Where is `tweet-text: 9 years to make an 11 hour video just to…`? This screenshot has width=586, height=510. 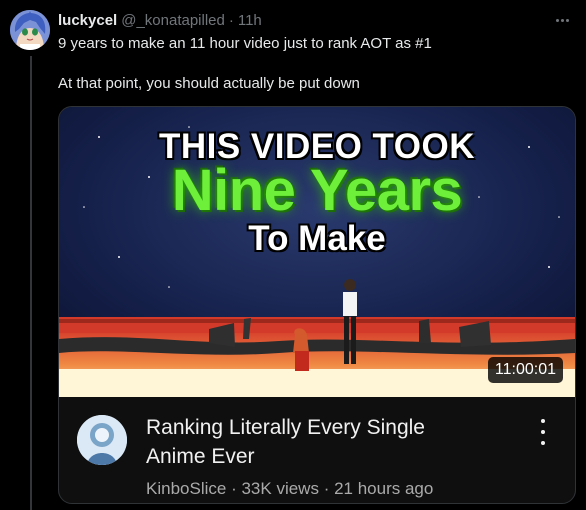 tweet-text: 9 years to make an 11 hour video just to… is located at coordinates (315, 64).